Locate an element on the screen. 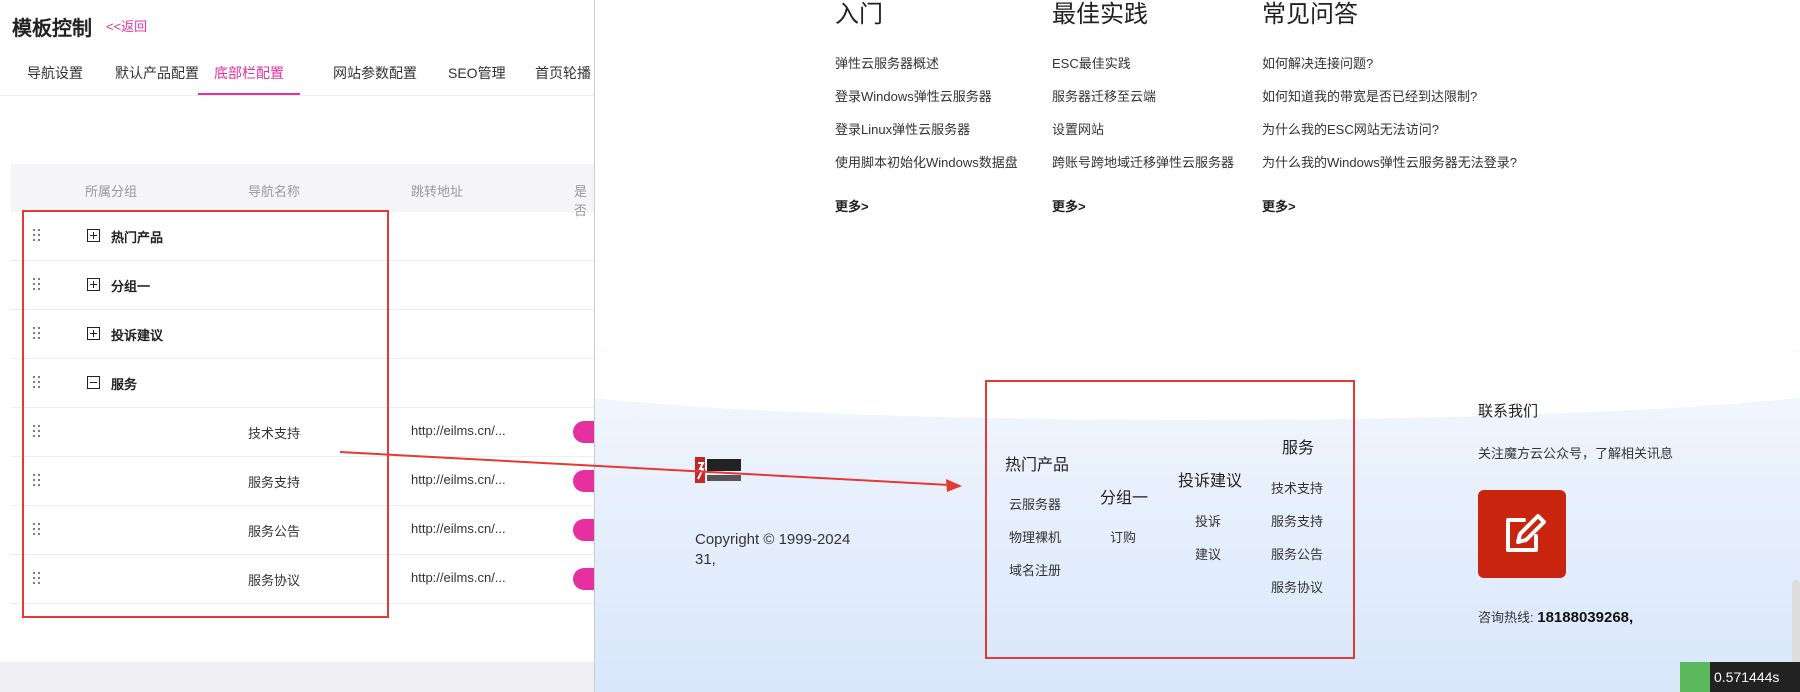 The width and height of the screenshot is (1800, 692). tab-seo: SEO管理 is located at coordinates (477, 79).